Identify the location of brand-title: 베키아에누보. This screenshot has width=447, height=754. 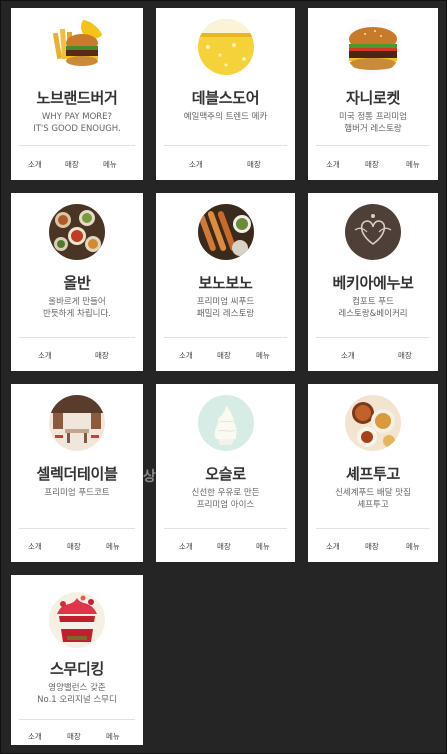
(373, 283).